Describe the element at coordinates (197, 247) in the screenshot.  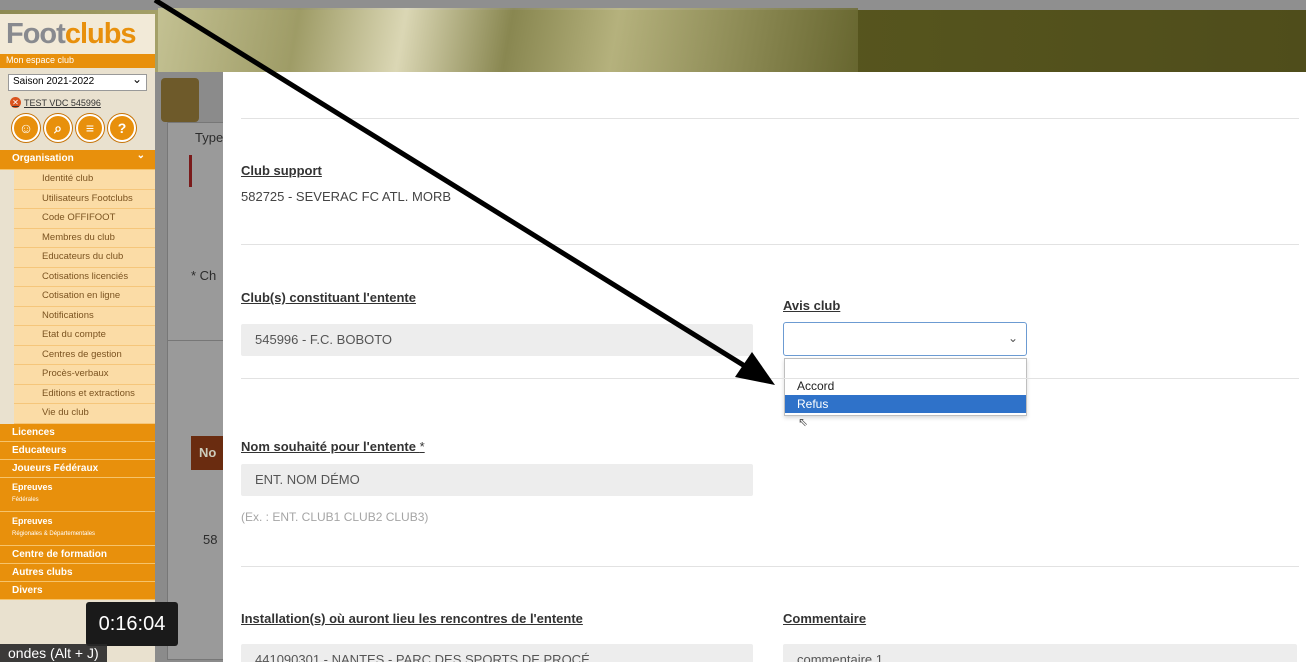
I see `background-panel` at that location.